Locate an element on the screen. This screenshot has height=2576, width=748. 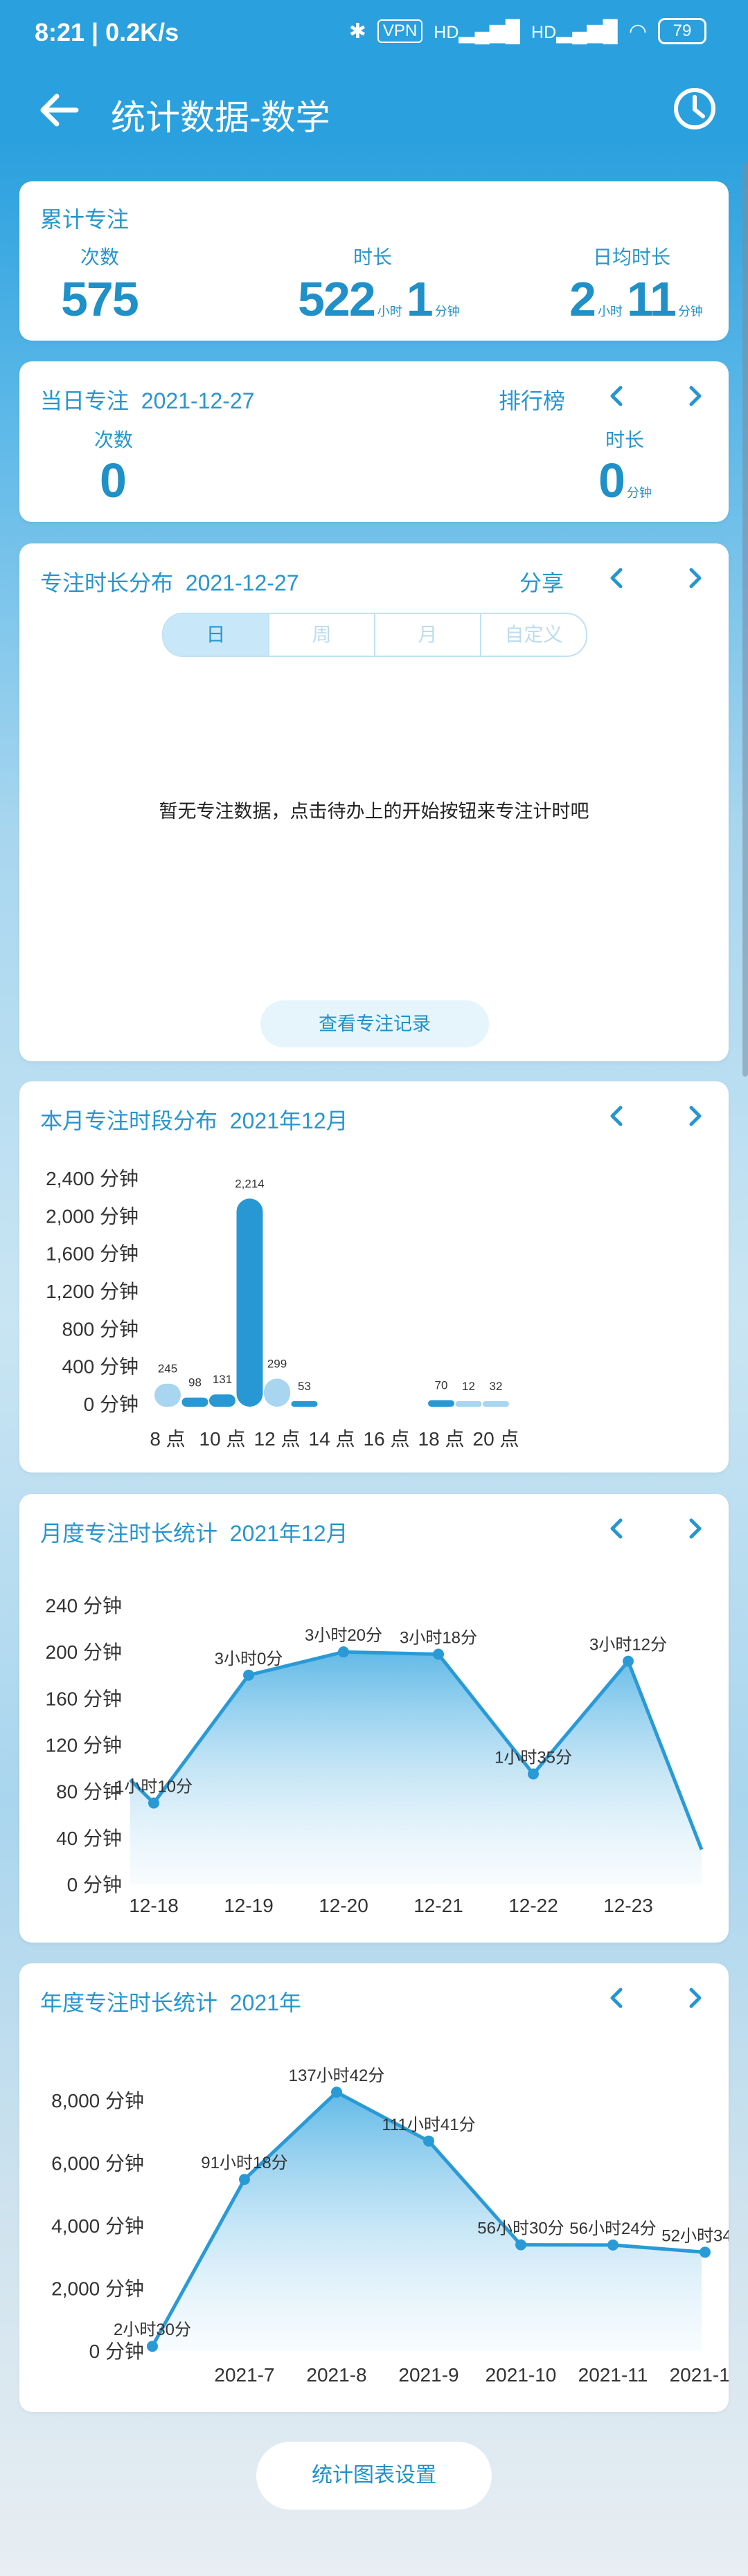
bar-data-label: 53 is located at coordinates (304, 1386).